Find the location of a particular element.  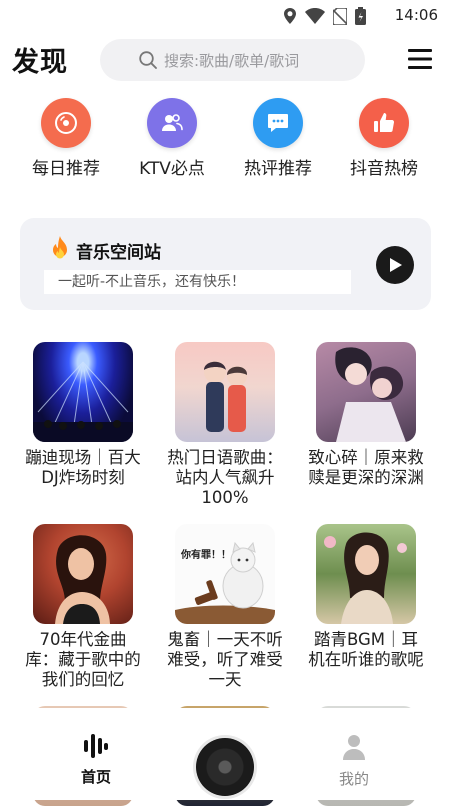

music-station-banner: 音乐空间站 一起听-不止音乐，还有快乐！ is located at coordinates (225, 264).